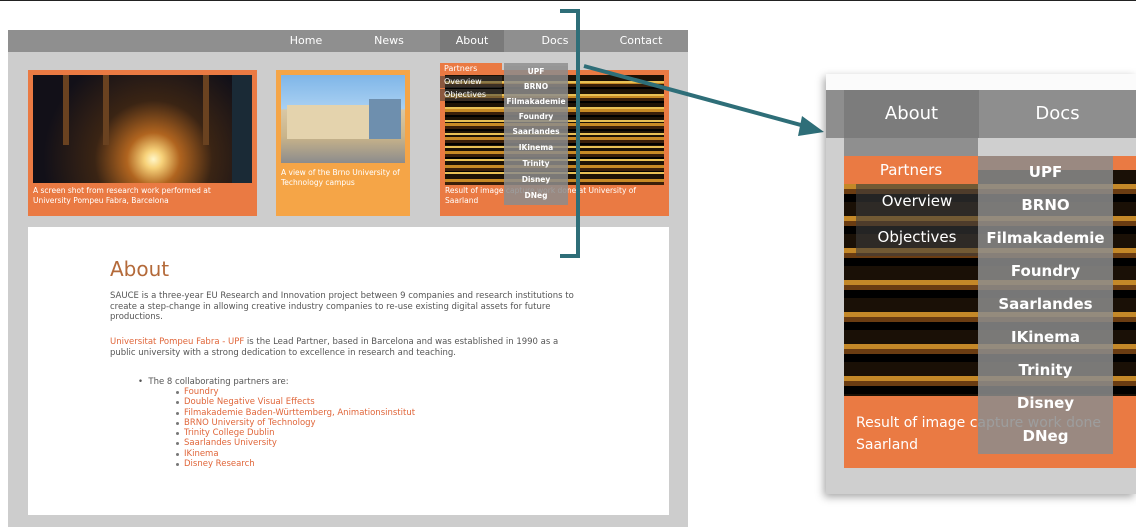  Describe the element at coordinates (1045, 205) in the screenshot. I see `zoom-submenu-item-brno: BRNO` at that location.